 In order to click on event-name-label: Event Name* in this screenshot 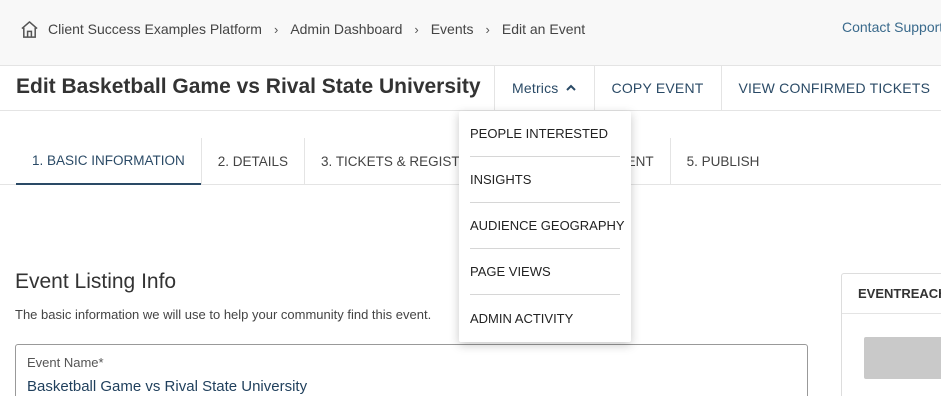, I will do `click(65, 362)`.